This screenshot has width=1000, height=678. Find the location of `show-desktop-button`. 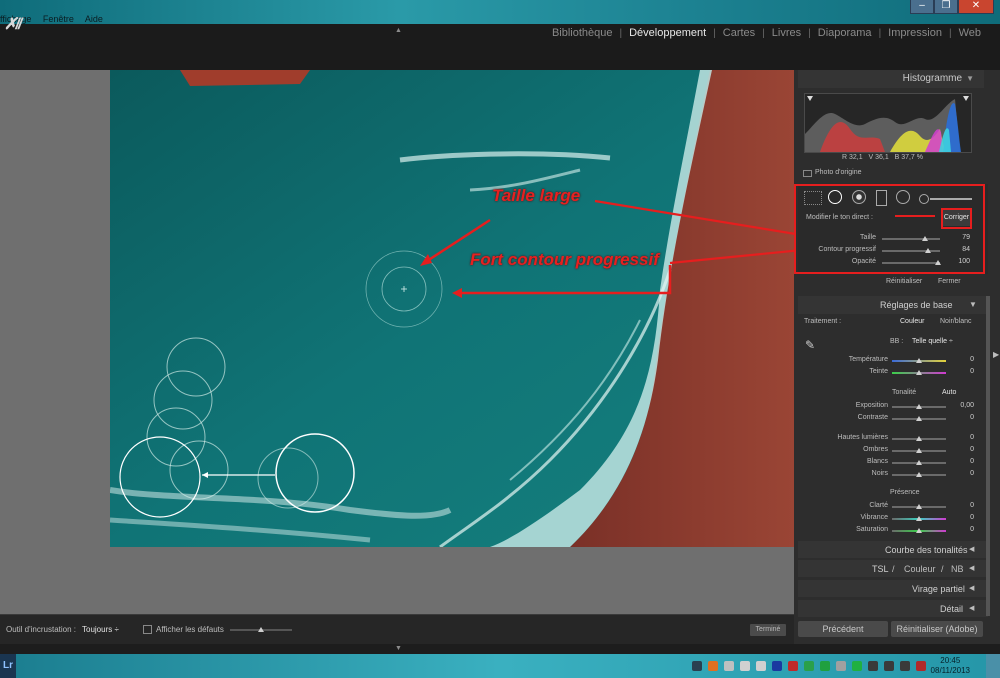

show-desktop-button is located at coordinates (993, 666).